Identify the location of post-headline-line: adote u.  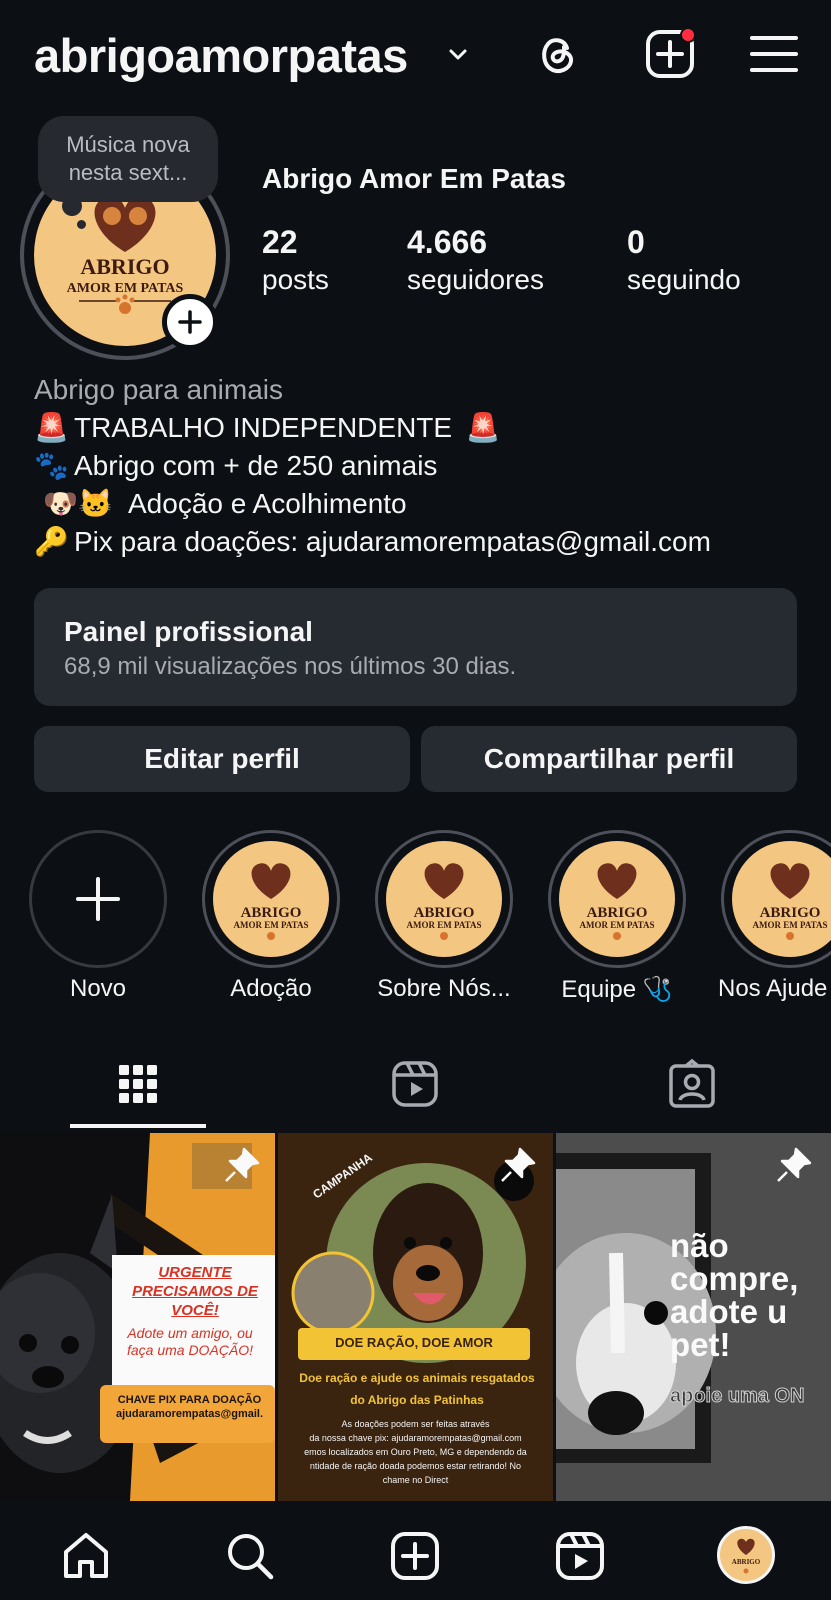
(729, 1311).